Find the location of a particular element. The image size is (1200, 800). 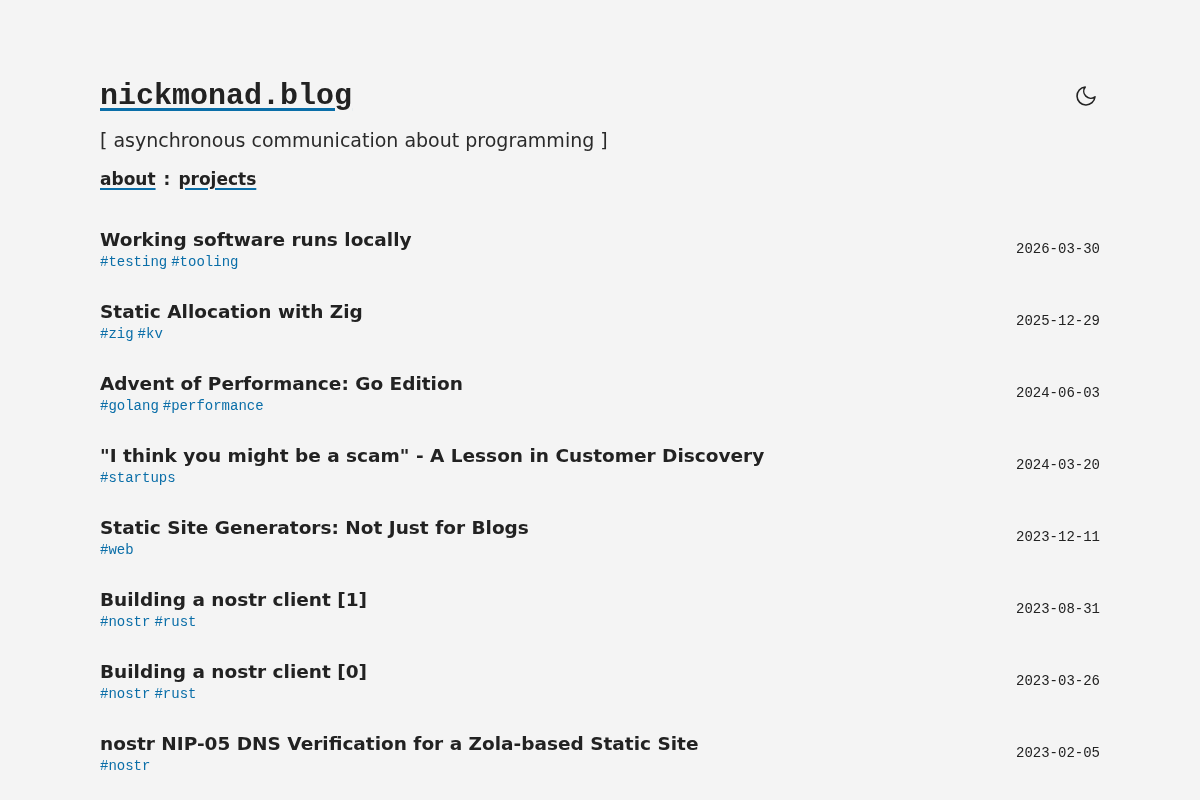

tag-link: #performance is located at coordinates (213, 406).